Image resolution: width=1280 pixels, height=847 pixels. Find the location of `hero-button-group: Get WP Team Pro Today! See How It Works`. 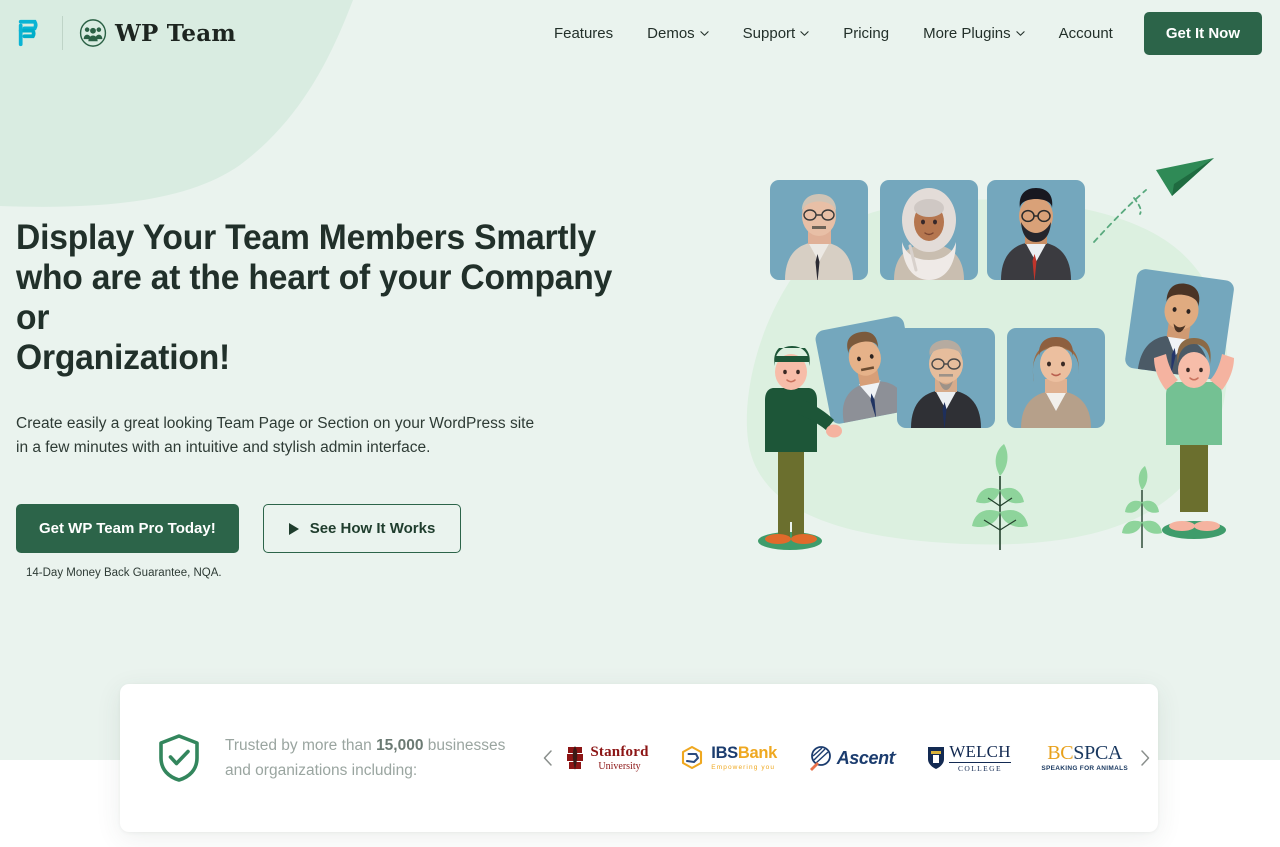

hero-button-group: Get WP Team Pro Today! See How It Works is located at coordinates (346, 528).